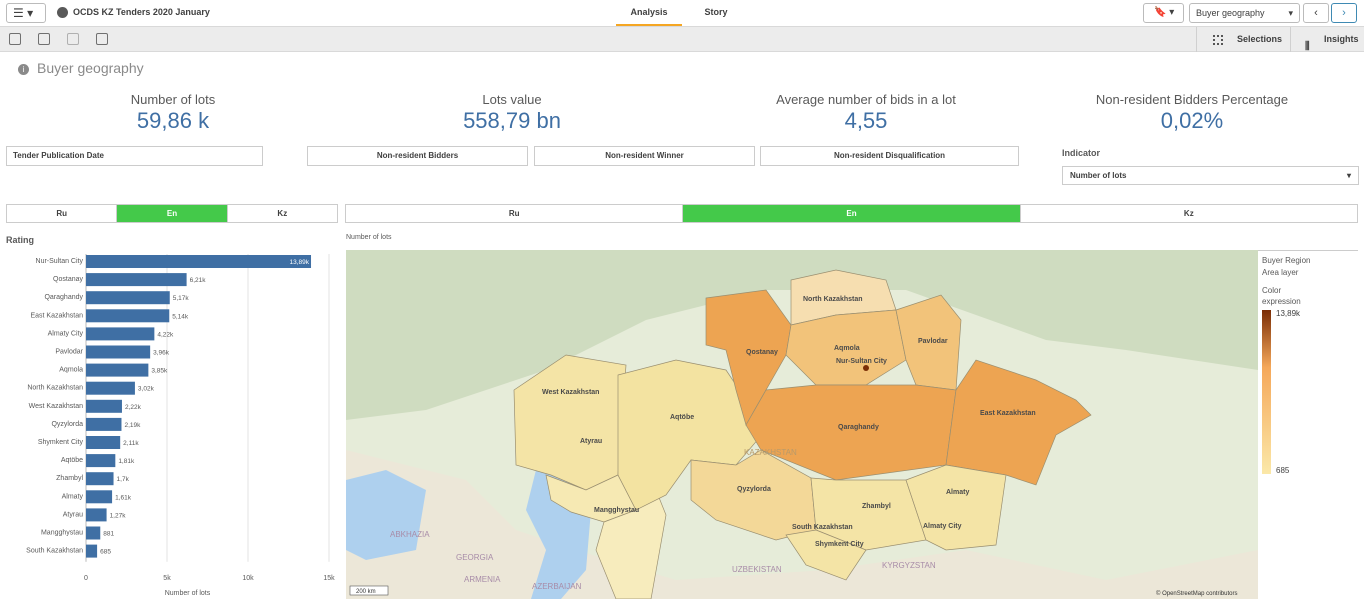 This screenshot has height=602, width=1364. Describe the element at coordinates (716, 13) in the screenshot. I see `tab-story: Story` at that location.